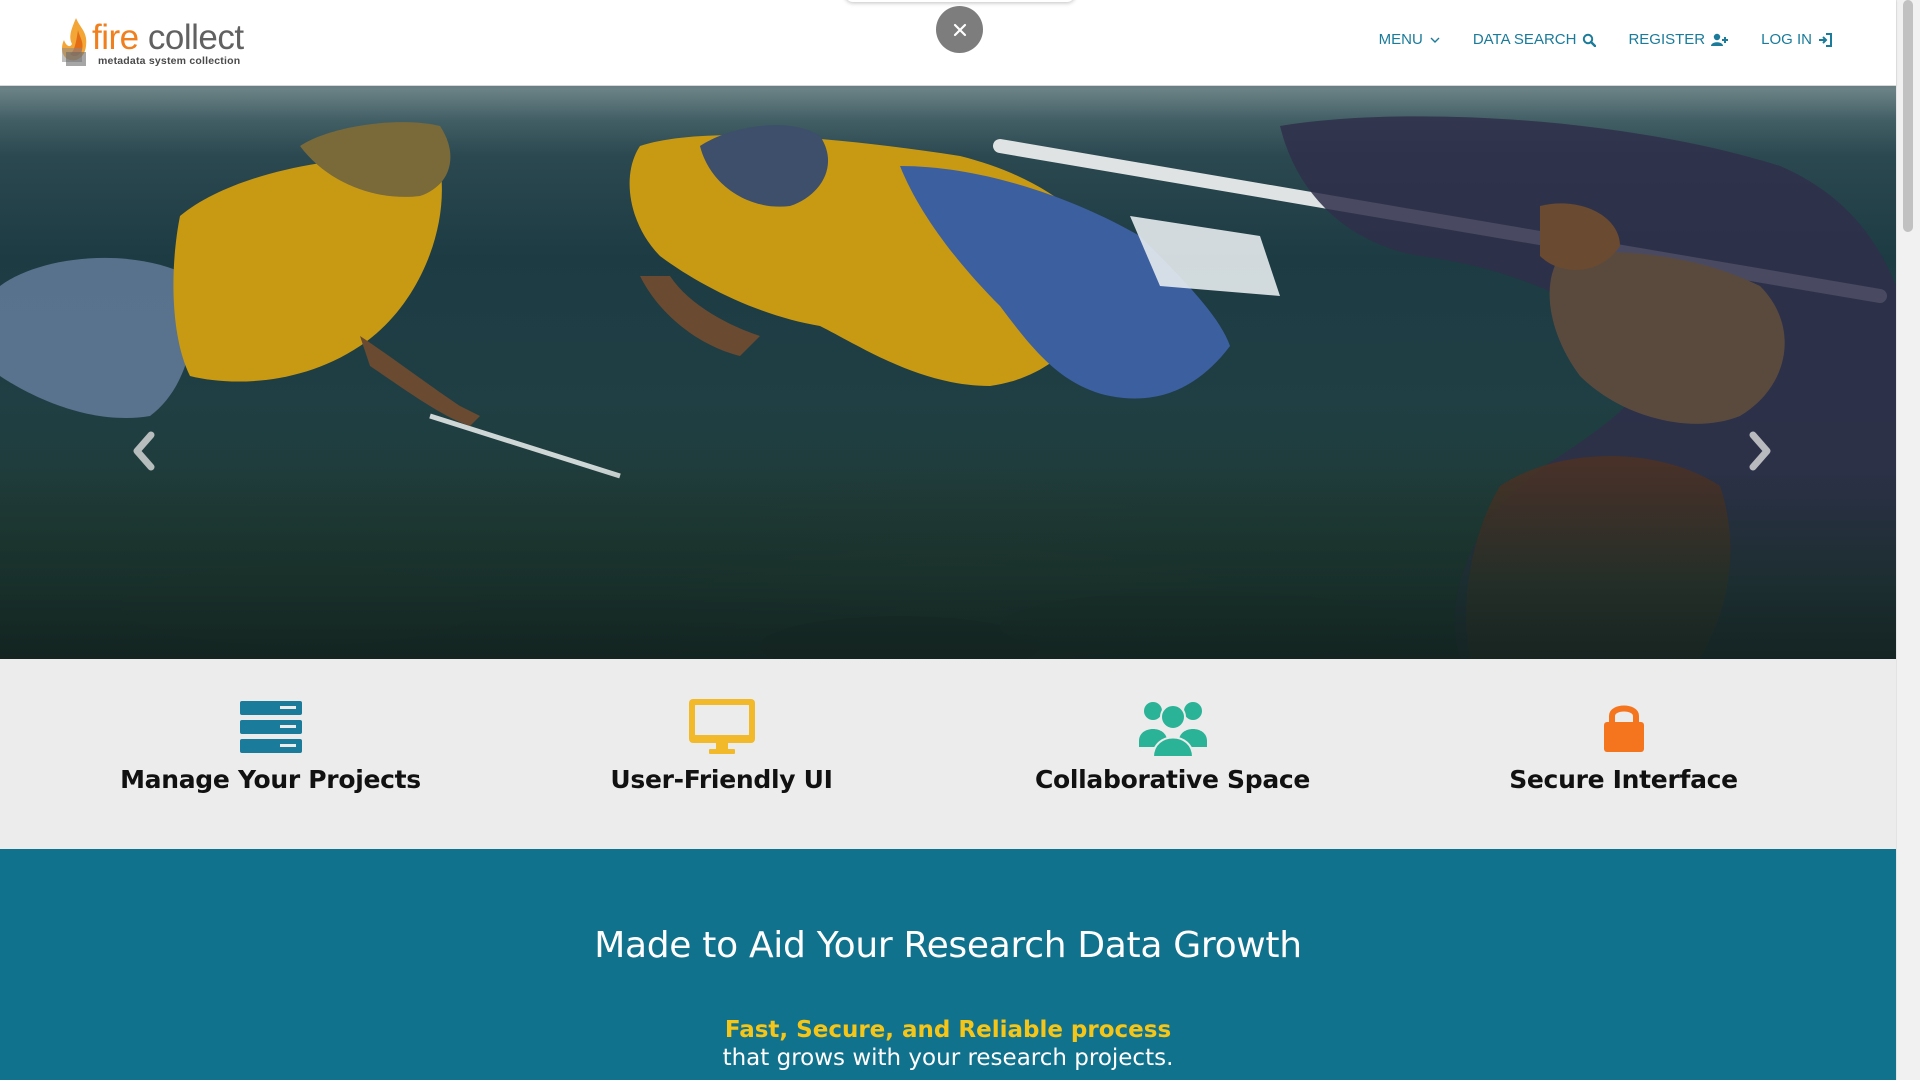 This screenshot has height=1080, width=1920. What do you see at coordinates (1172, 779) in the screenshot?
I see `feature-title: Collaborative Space` at bounding box center [1172, 779].